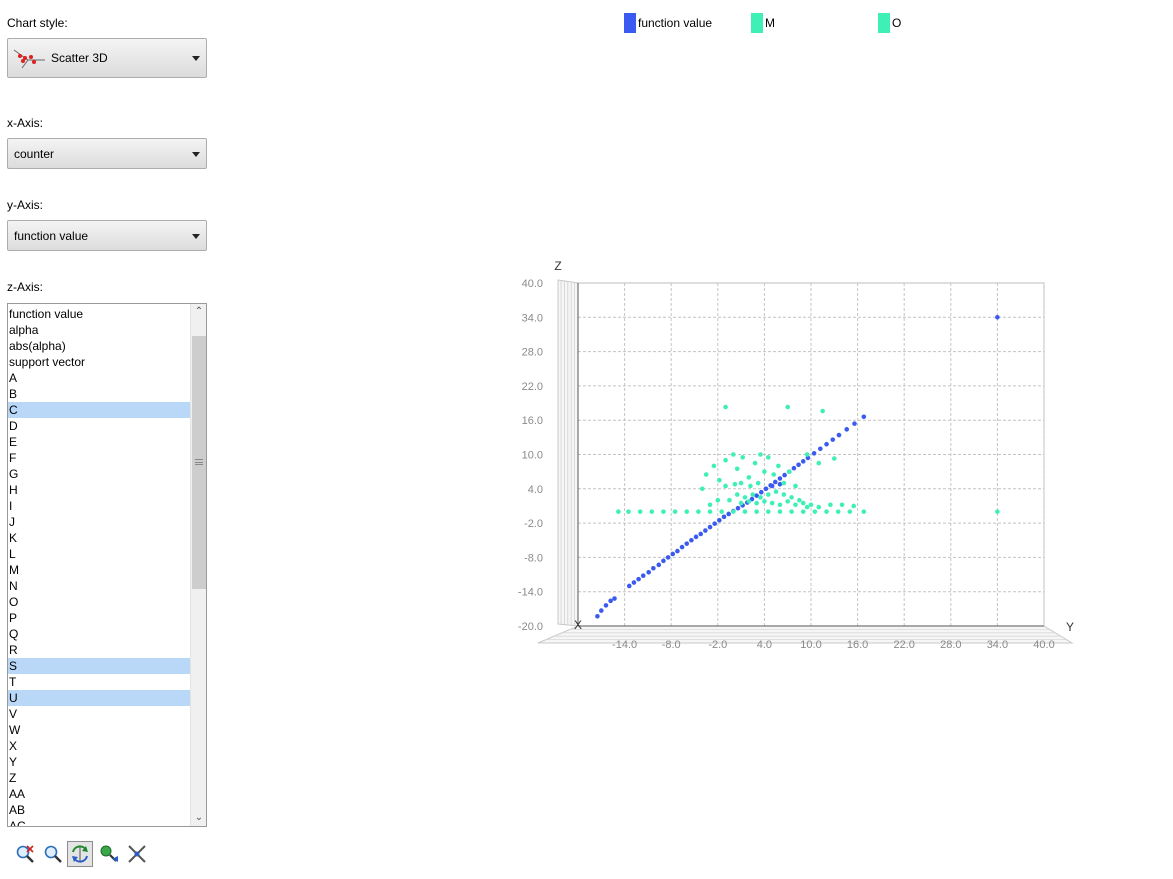 This screenshot has height=879, width=1173. What do you see at coordinates (903, 645) in the screenshot?
I see `y-tick-label: 22.0` at bounding box center [903, 645].